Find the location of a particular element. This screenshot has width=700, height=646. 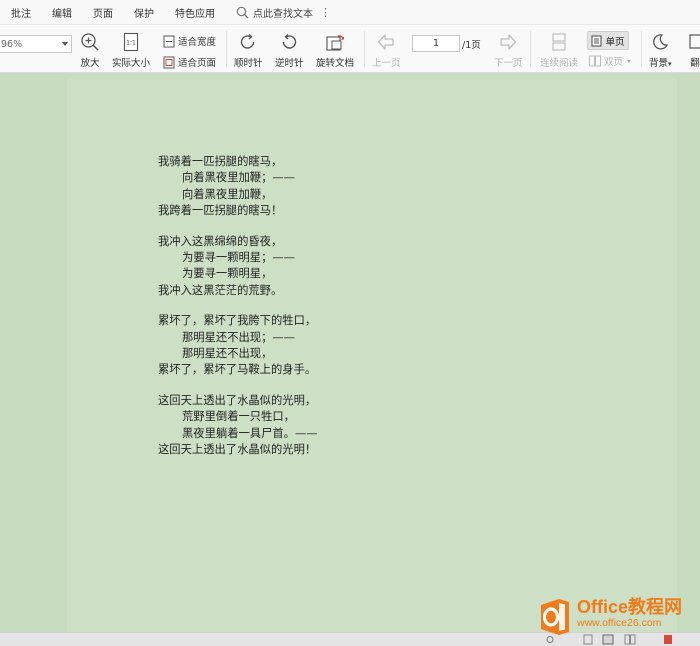

find-text-label: 点此查找文本 is located at coordinates (283, 14).